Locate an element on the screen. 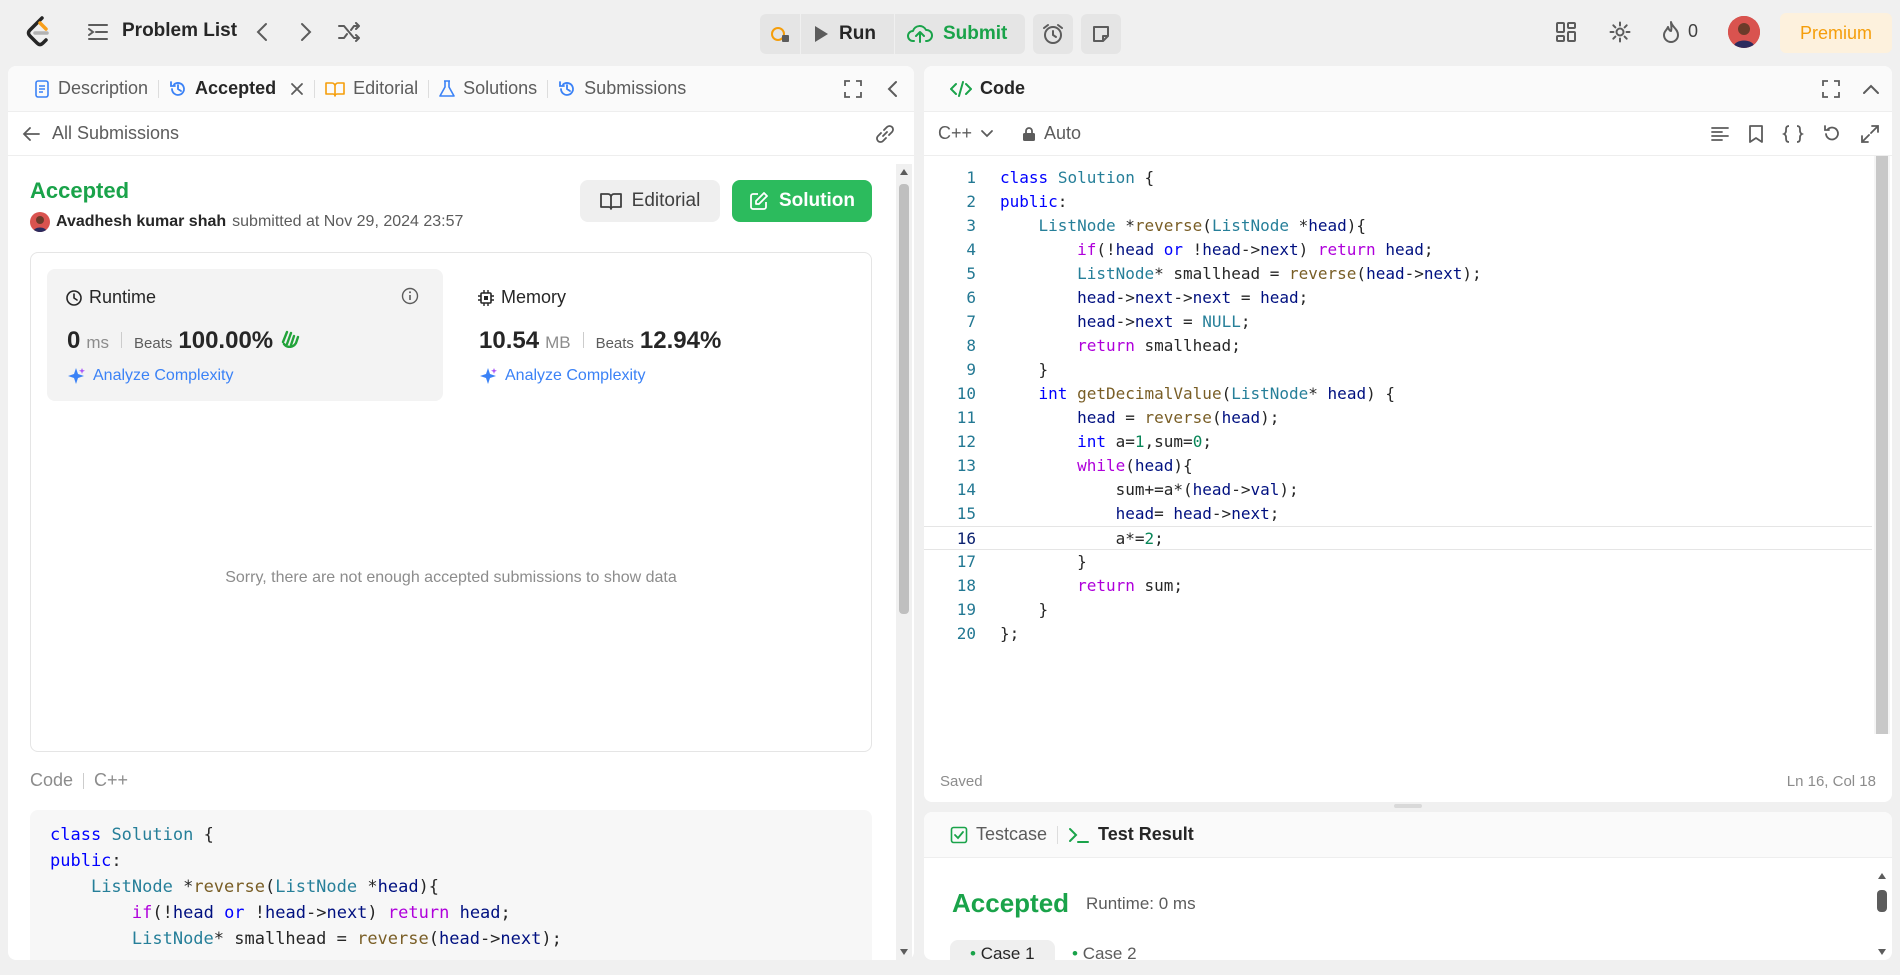 Image resolution: width=1900 pixels, height=975 pixels. line-number: 18 is located at coordinates (966, 585).